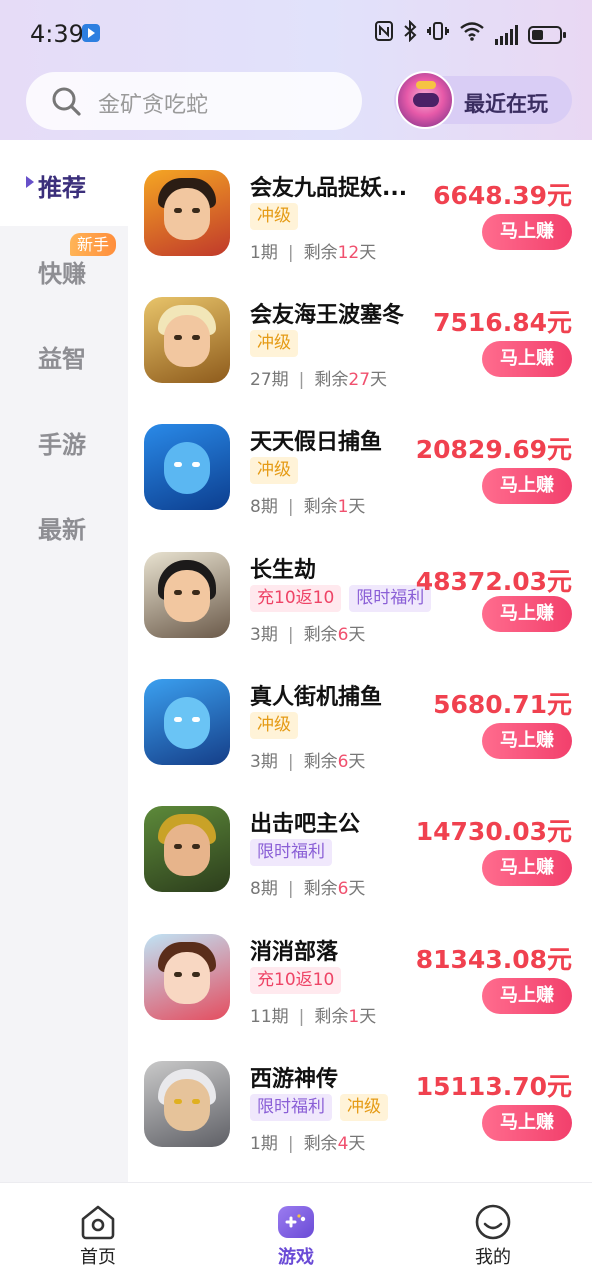 The image size is (592, 1278). What do you see at coordinates (62, 271) in the screenshot?
I see `sidebar-item-quick-earn: 快赚` at bounding box center [62, 271].